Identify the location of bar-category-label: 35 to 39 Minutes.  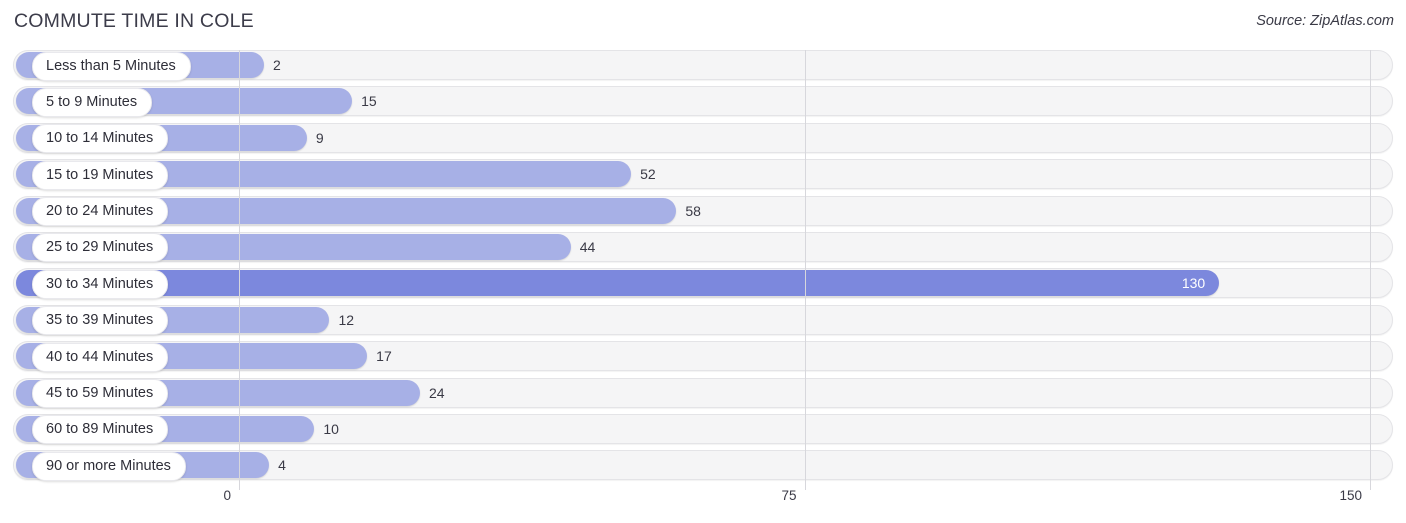
(100, 321).